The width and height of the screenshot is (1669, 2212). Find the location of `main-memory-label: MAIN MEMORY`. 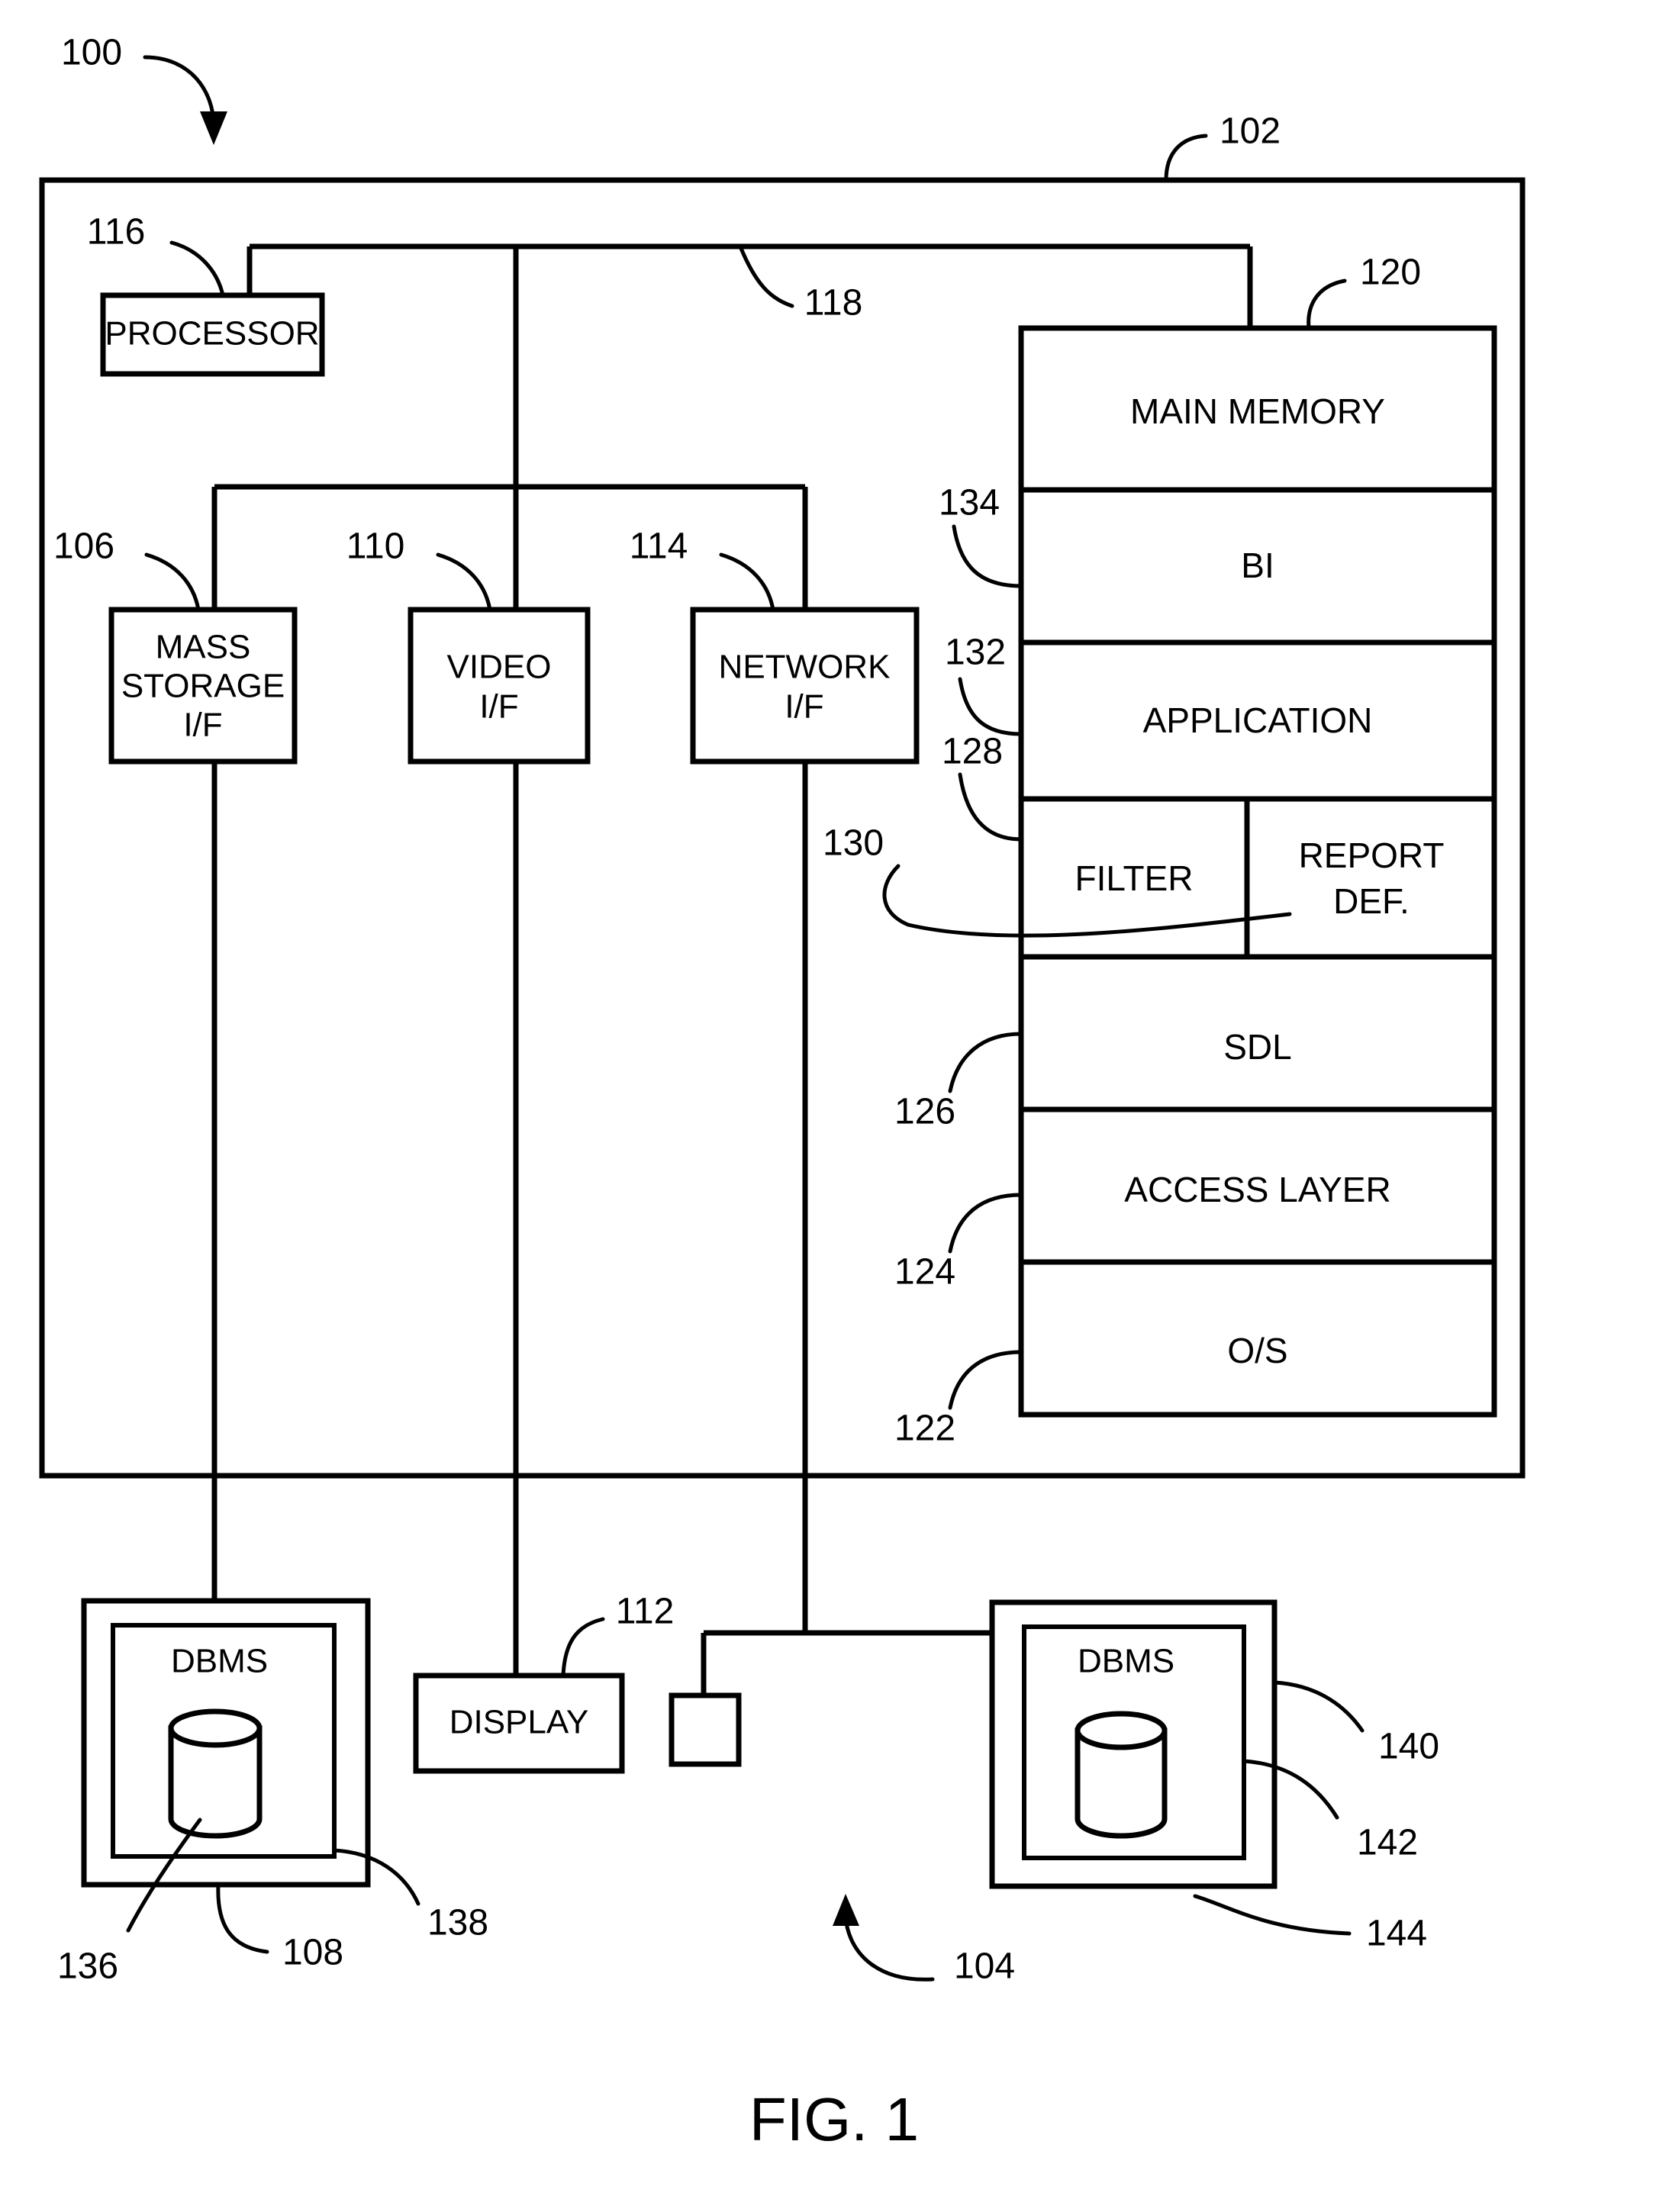

main-memory-label: MAIN MEMORY is located at coordinates (1257, 411).